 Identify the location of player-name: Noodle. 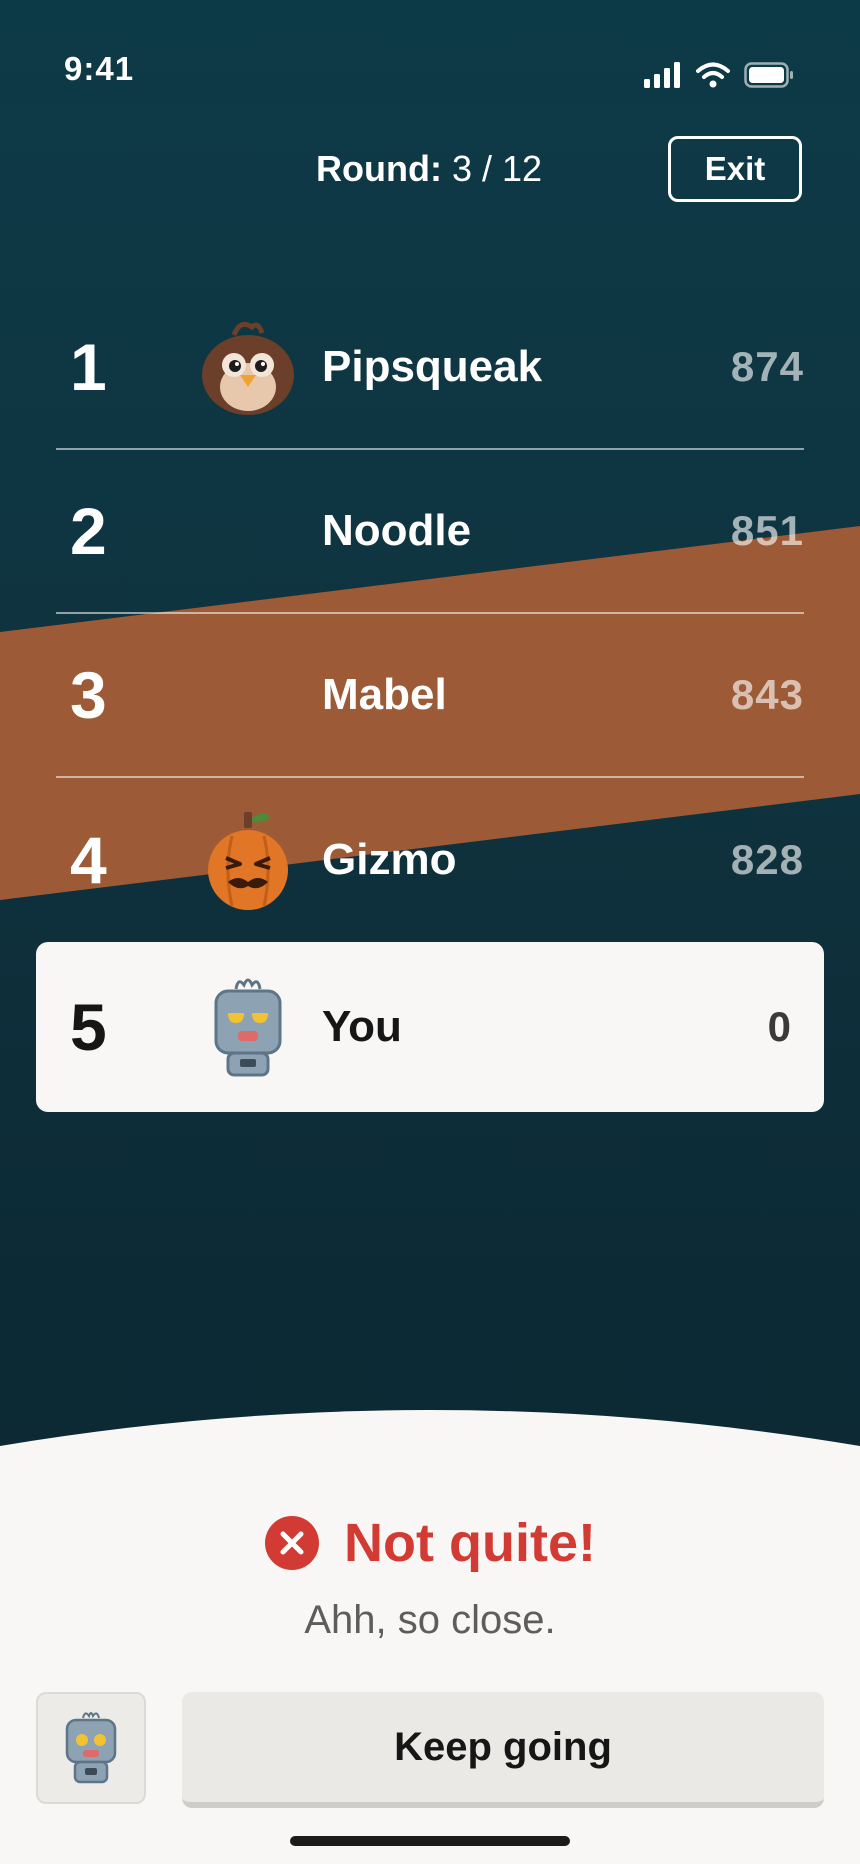
(397, 530).